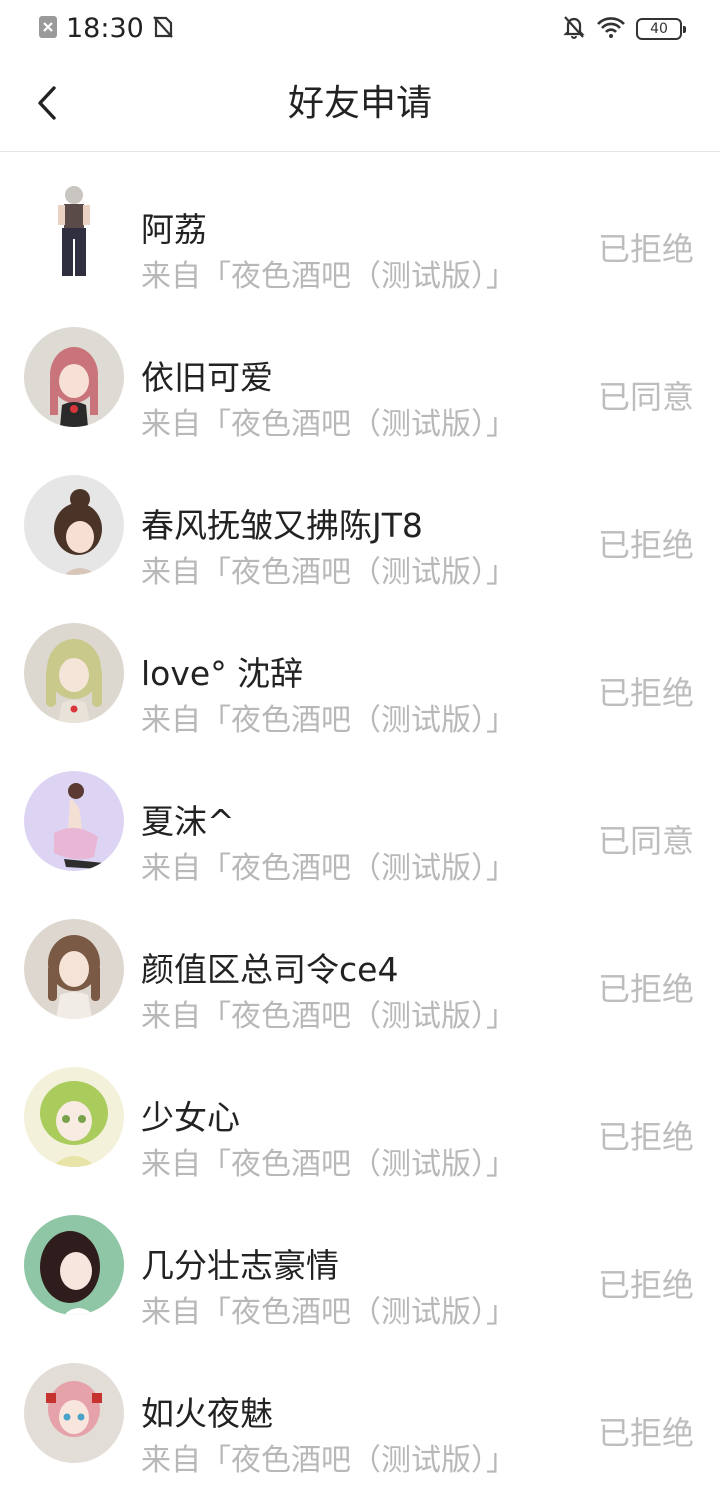 This screenshot has height=1485, width=720. What do you see at coordinates (174, 229) in the screenshot?
I see `requester-name: 阿荔` at bounding box center [174, 229].